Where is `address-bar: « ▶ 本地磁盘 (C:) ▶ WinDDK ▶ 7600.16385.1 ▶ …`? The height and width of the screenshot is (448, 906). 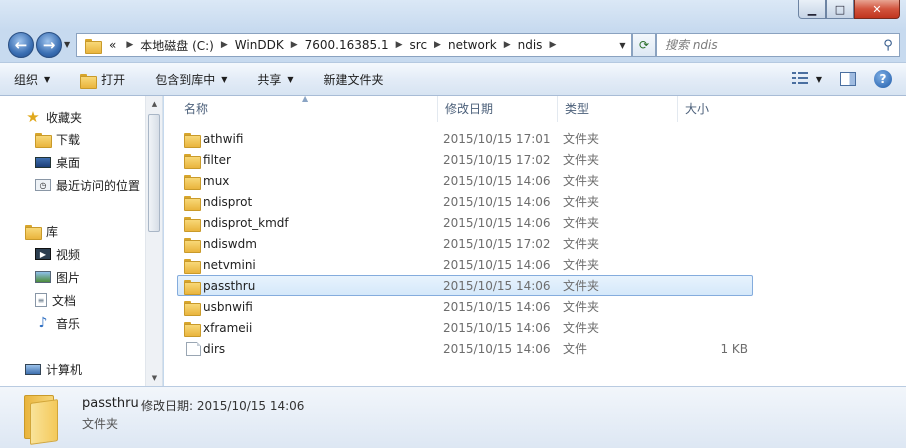
address-bar: « ▶ 本地磁盘 (C:) ▶ WinDDK ▶ 7600.16385.1 ▶ … is located at coordinates (354, 45).